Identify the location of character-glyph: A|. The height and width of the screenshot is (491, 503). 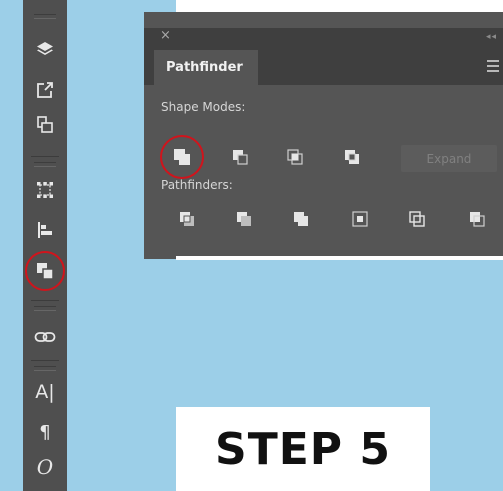
(45, 392).